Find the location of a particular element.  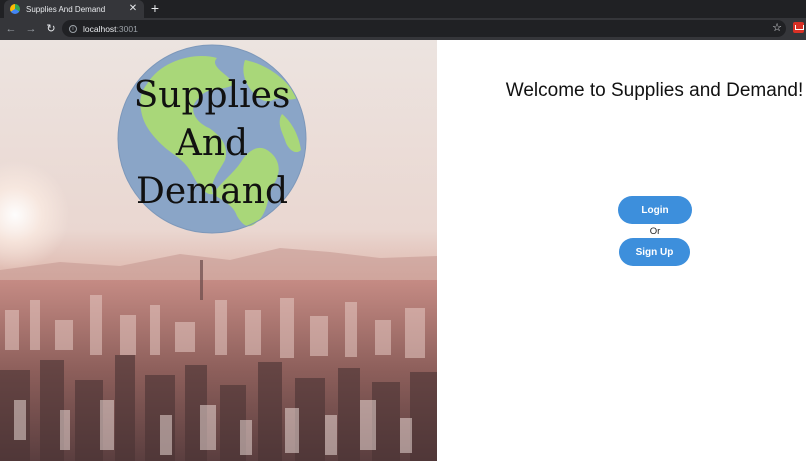

logo-text: Supplies And Demand is located at coordinates (212, 144).